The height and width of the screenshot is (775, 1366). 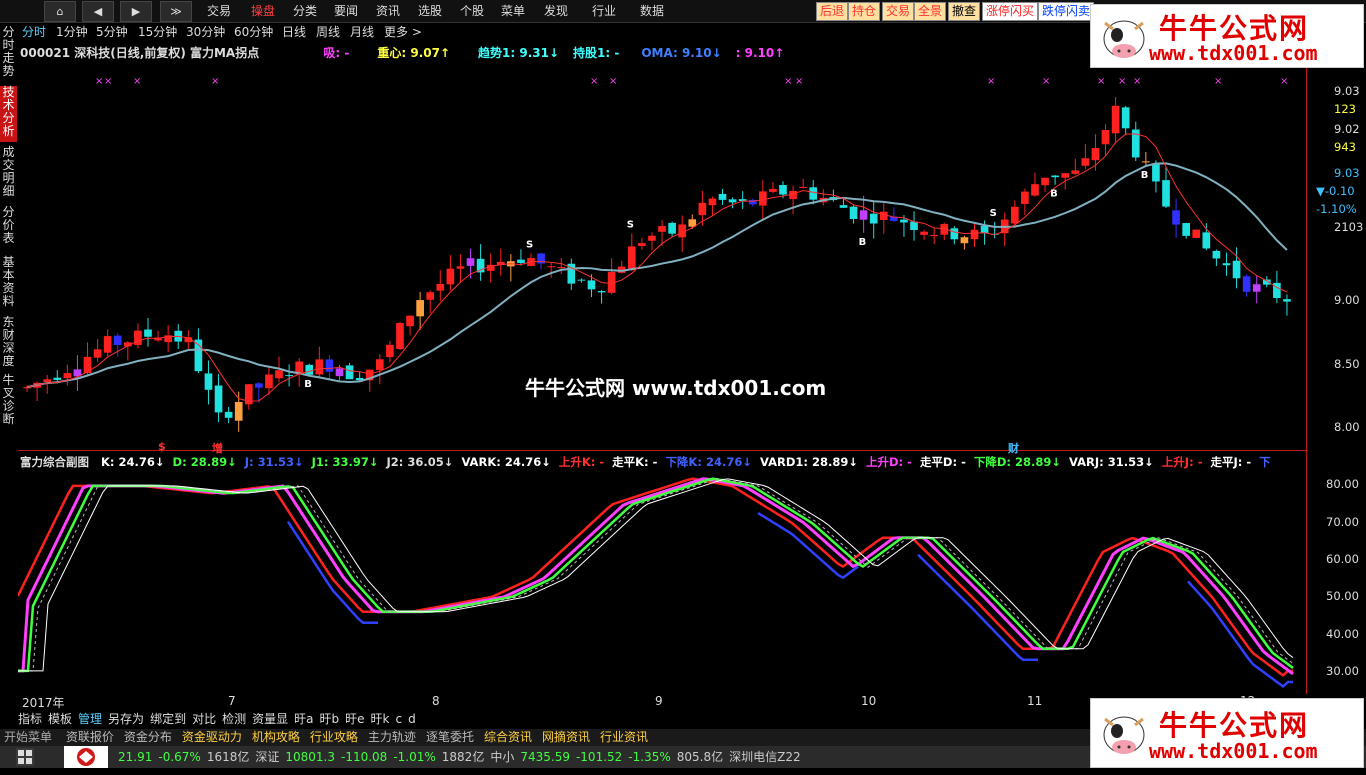 I want to click on period-tab-9: 更多 >, so click(x=403, y=32).